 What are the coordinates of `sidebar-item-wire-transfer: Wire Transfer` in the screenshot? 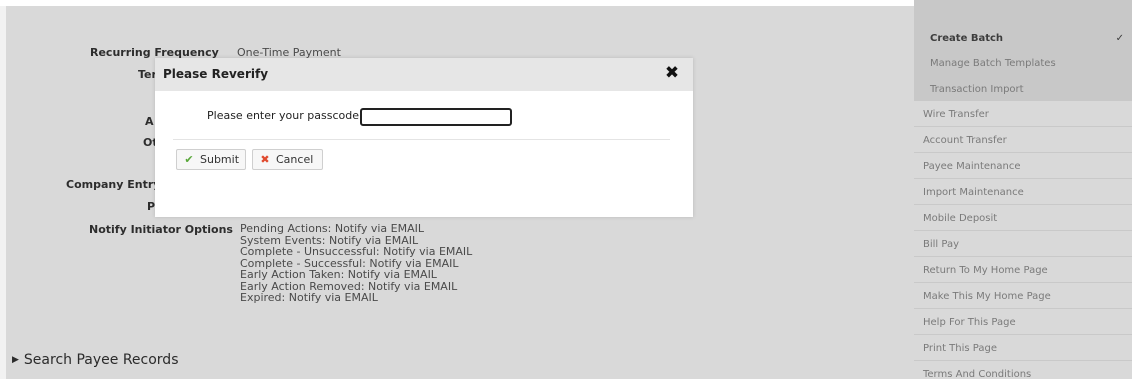 It's located at (1023, 114).